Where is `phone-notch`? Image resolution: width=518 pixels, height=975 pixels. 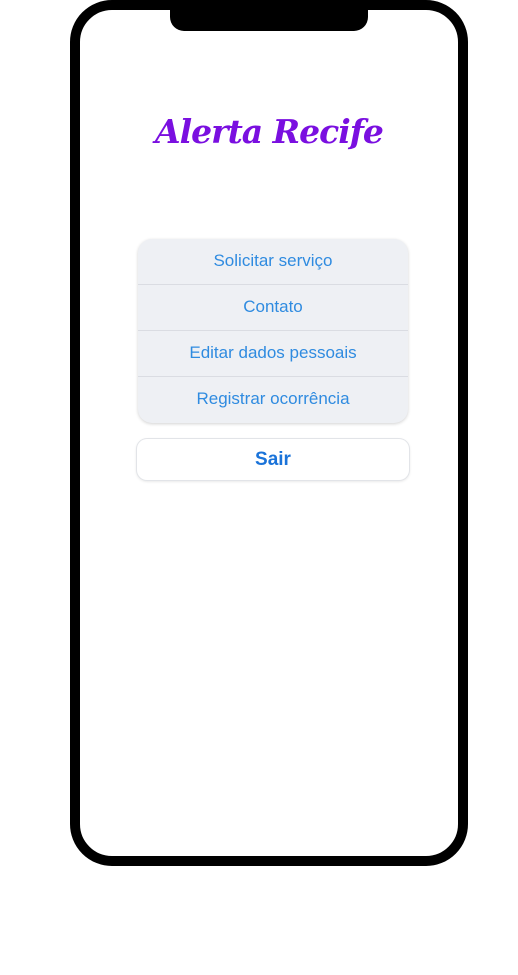
phone-notch is located at coordinates (269, 15).